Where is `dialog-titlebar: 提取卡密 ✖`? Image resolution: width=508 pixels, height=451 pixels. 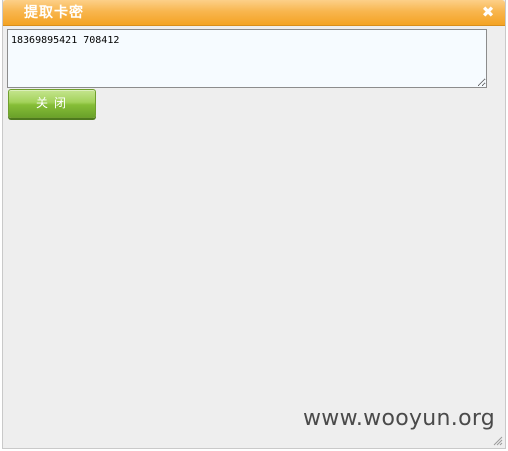
dialog-titlebar: 提取卡密 ✖ is located at coordinates (254, 13).